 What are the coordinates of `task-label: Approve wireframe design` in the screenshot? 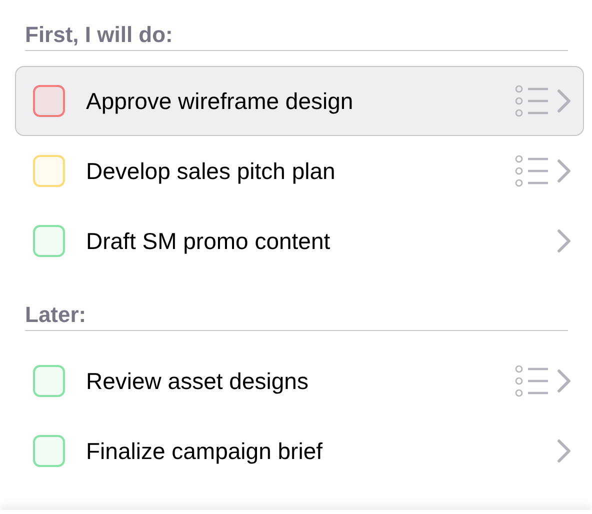 It's located at (220, 101).